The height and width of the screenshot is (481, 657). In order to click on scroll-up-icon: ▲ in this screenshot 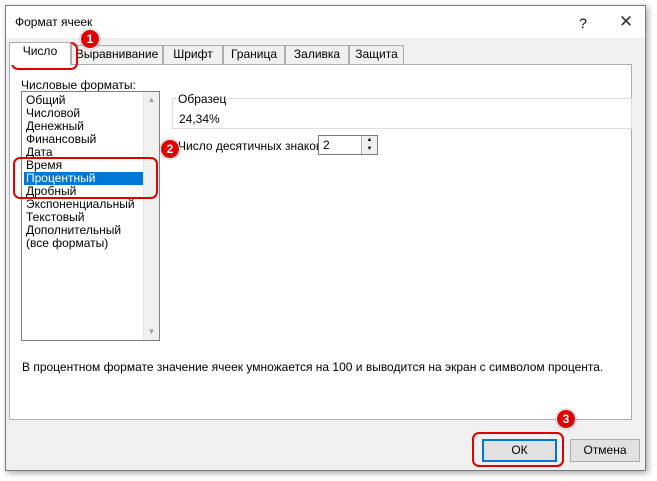, I will do `click(151, 100)`.